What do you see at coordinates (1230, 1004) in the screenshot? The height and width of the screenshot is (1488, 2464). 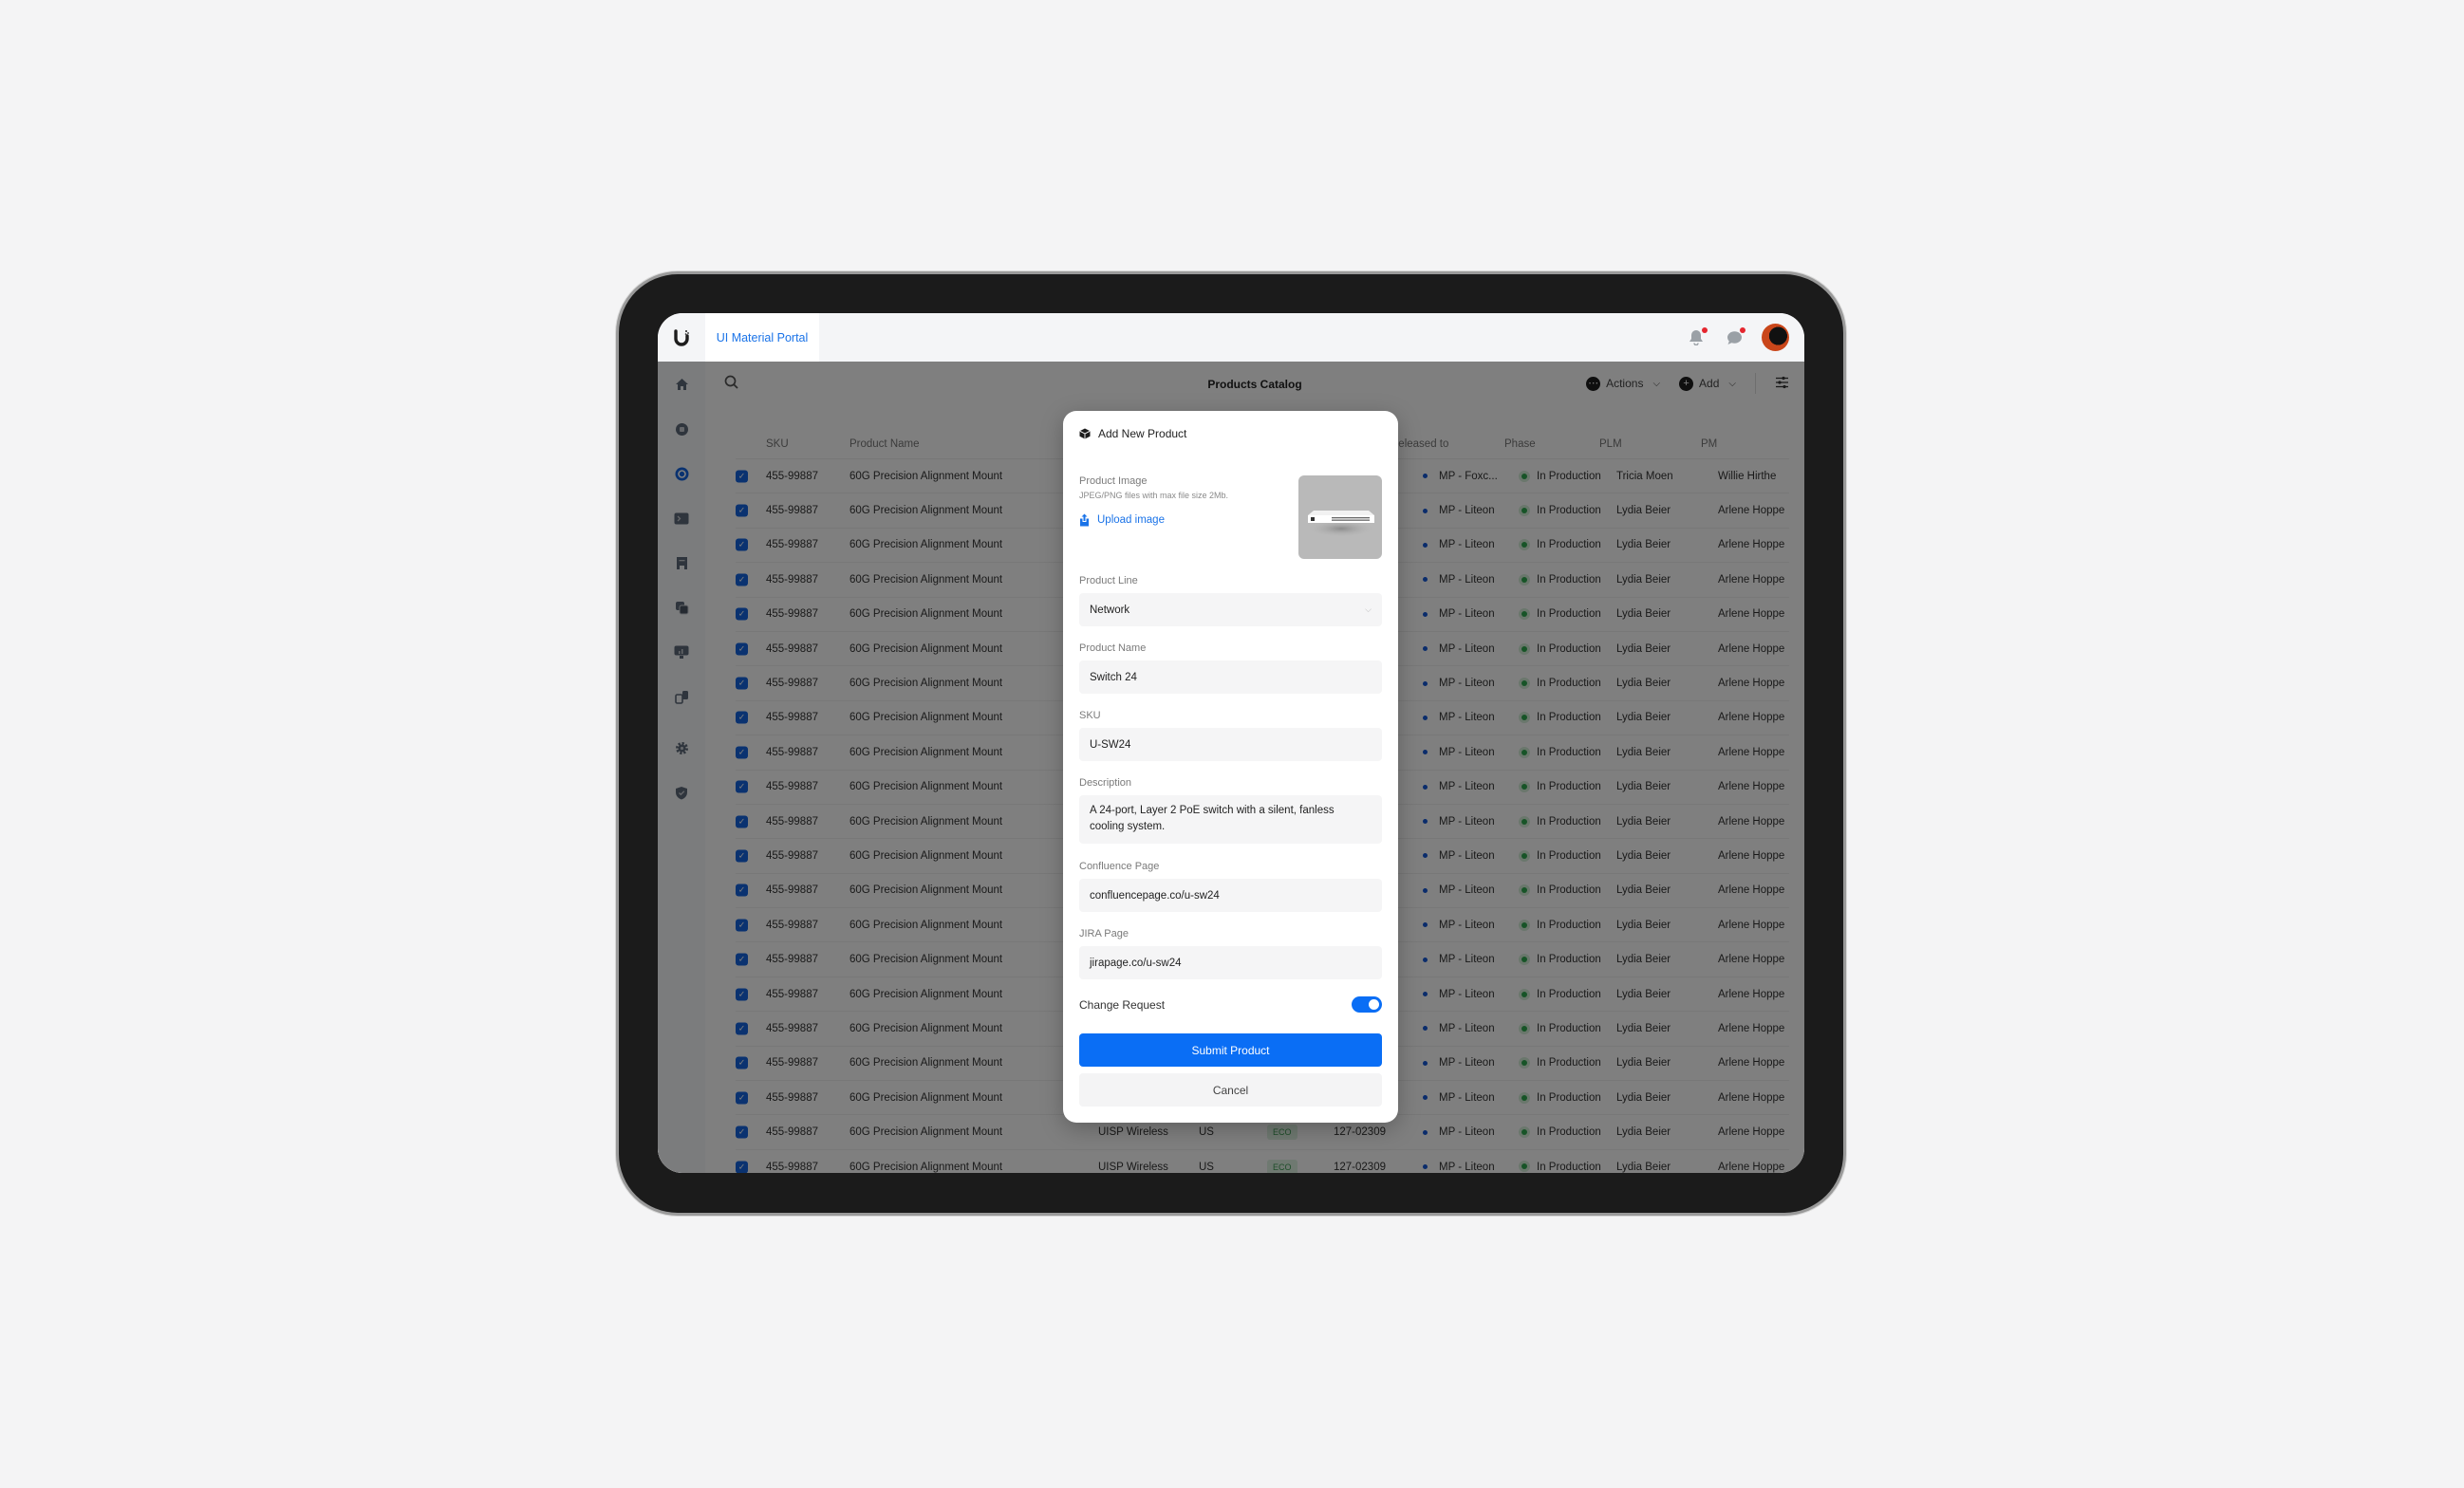 I see `change-request-row: Change Request` at bounding box center [1230, 1004].